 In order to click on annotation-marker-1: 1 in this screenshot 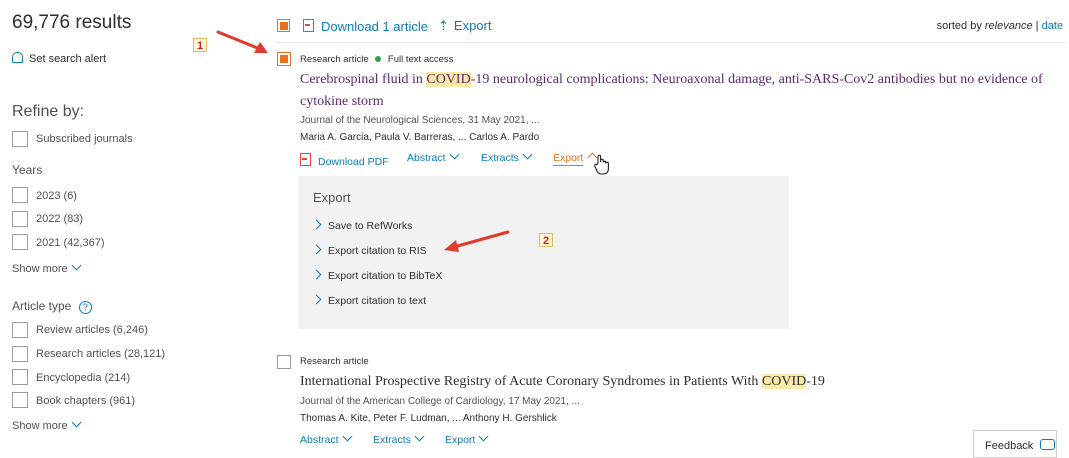, I will do `click(200, 45)`.